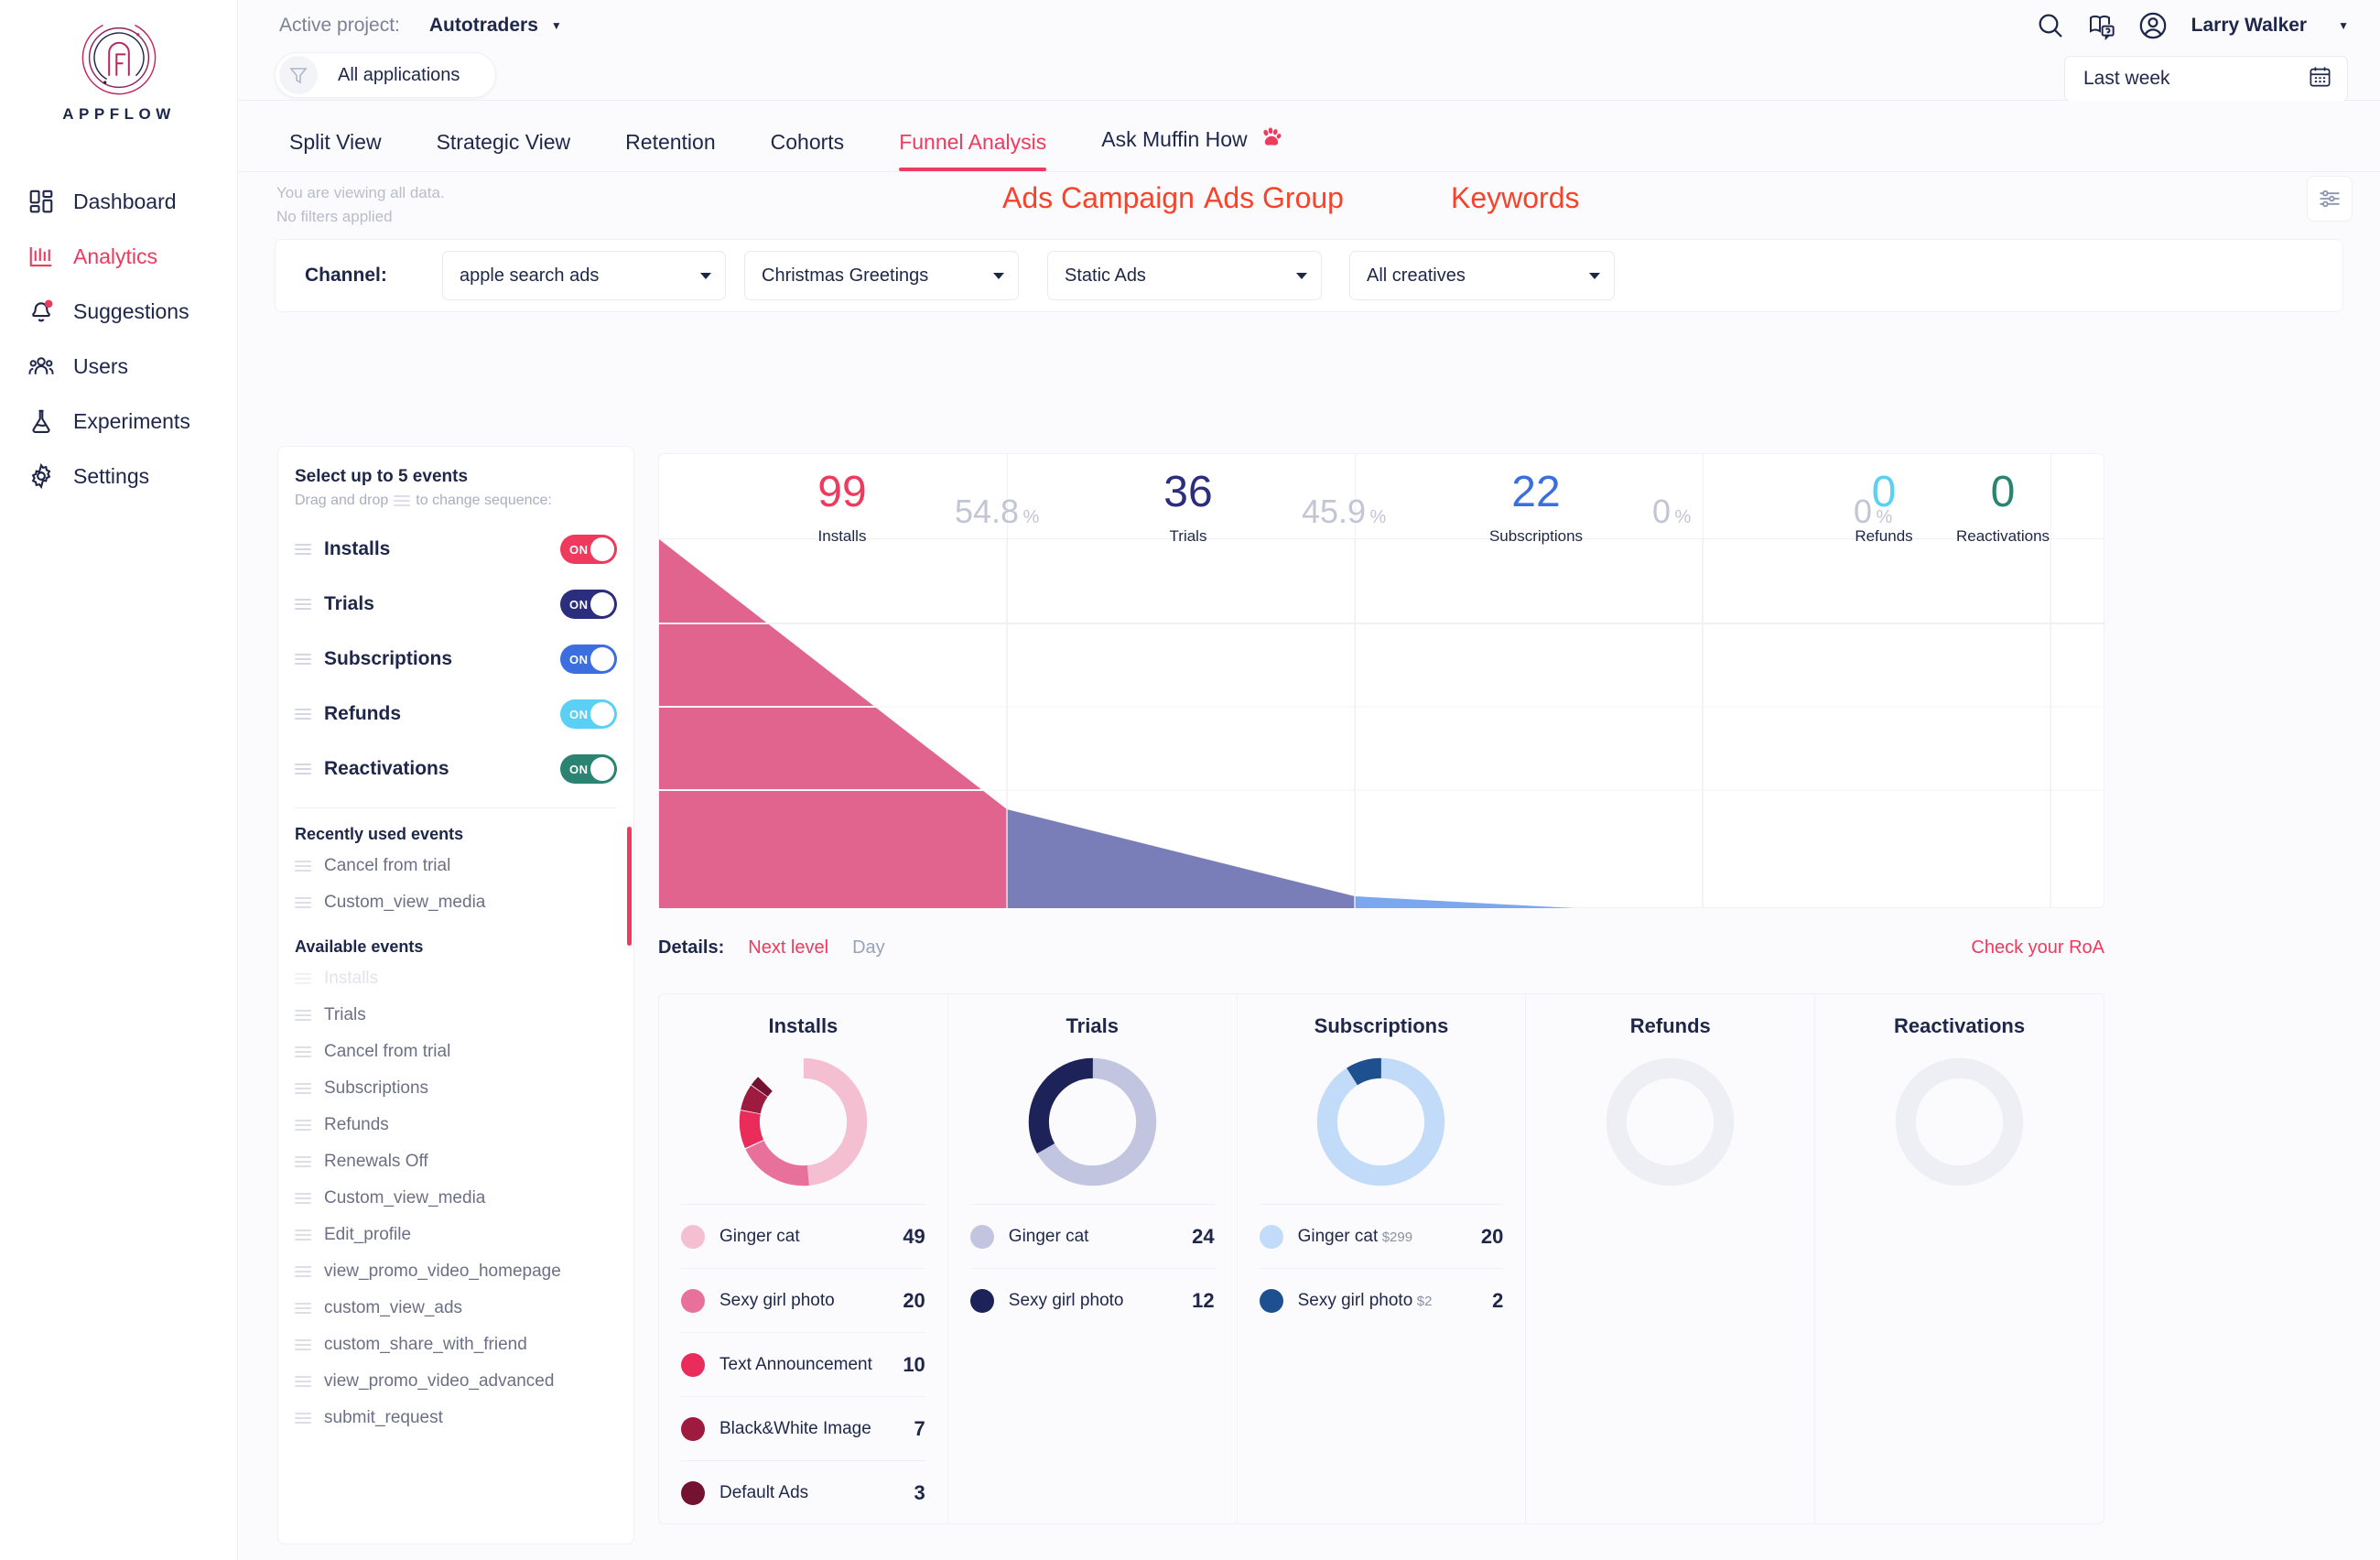 The width and height of the screenshot is (2380, 1560). Describe the element at coordinates (119, 311) in the screenshot. I see `sidebar-item-suggestions: Suggestions` at that location.